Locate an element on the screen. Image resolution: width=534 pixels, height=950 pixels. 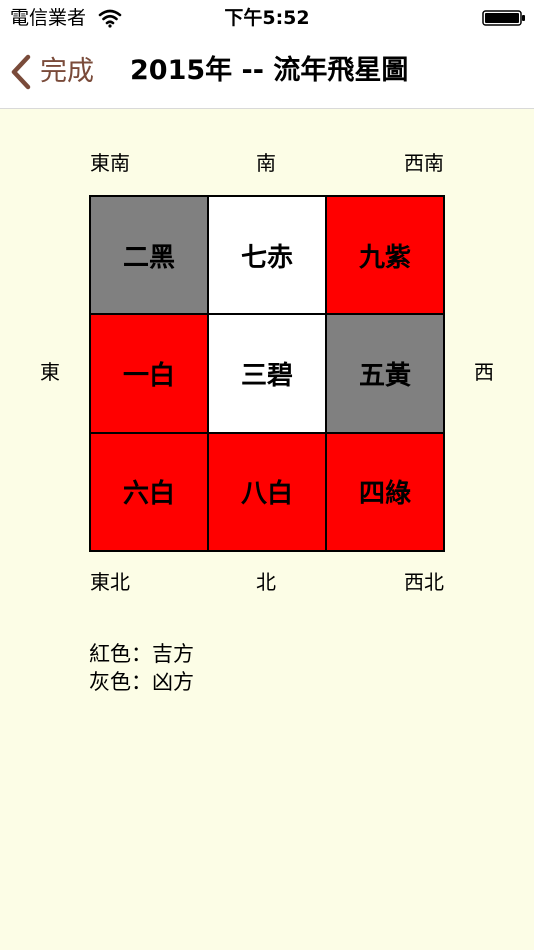
battery-icon is located at coordinates (503, 18).